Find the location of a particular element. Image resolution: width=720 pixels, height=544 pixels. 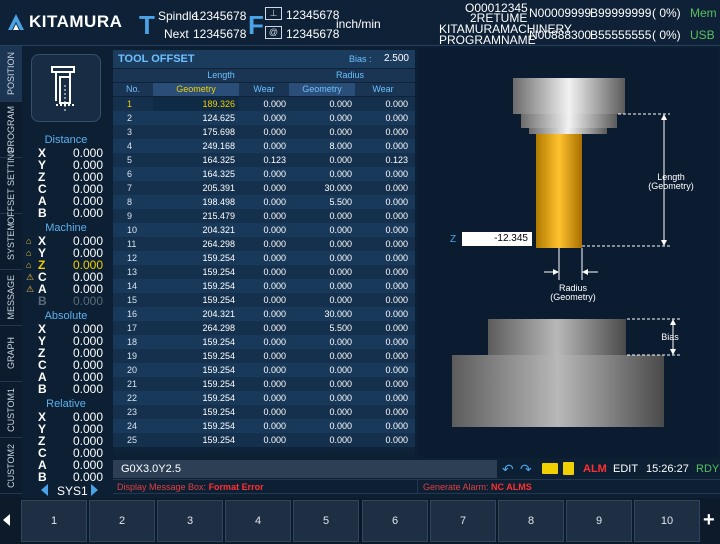

softkey-3: 3 is located at coordinates (190, 521).